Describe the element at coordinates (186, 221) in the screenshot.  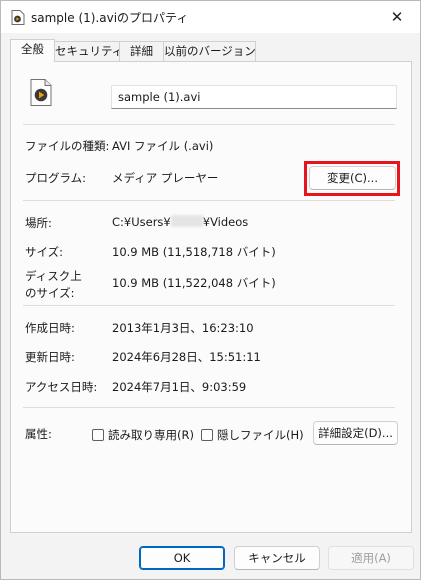
I see `masked-username` at that location.